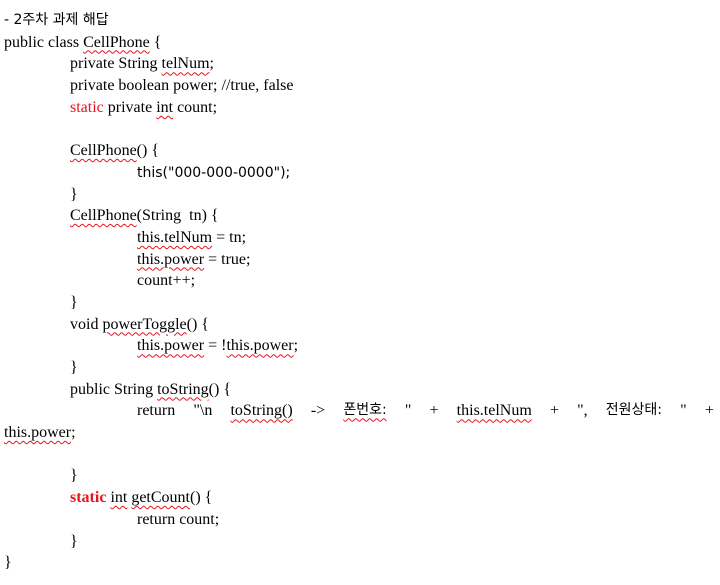  I want to click on code-text: = !, so click(215, 346).